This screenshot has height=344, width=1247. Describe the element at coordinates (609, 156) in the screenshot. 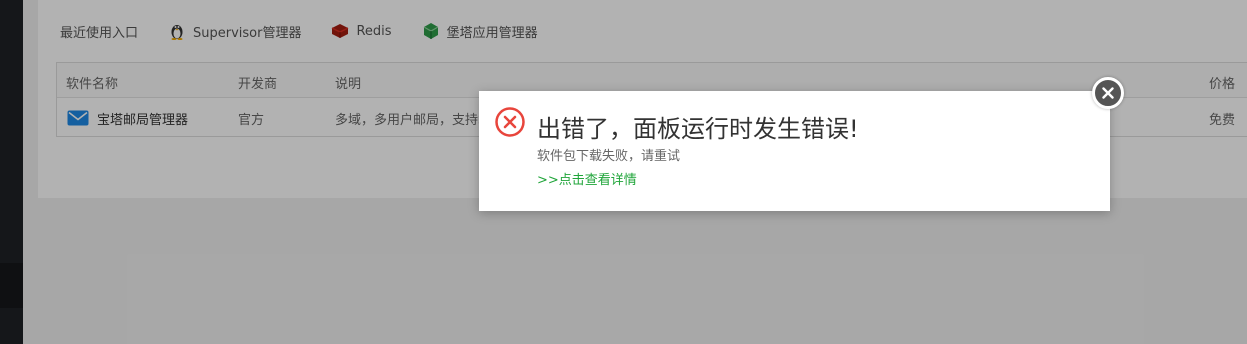

I see `error-message: 软件包下载失败，请重试` at that location.